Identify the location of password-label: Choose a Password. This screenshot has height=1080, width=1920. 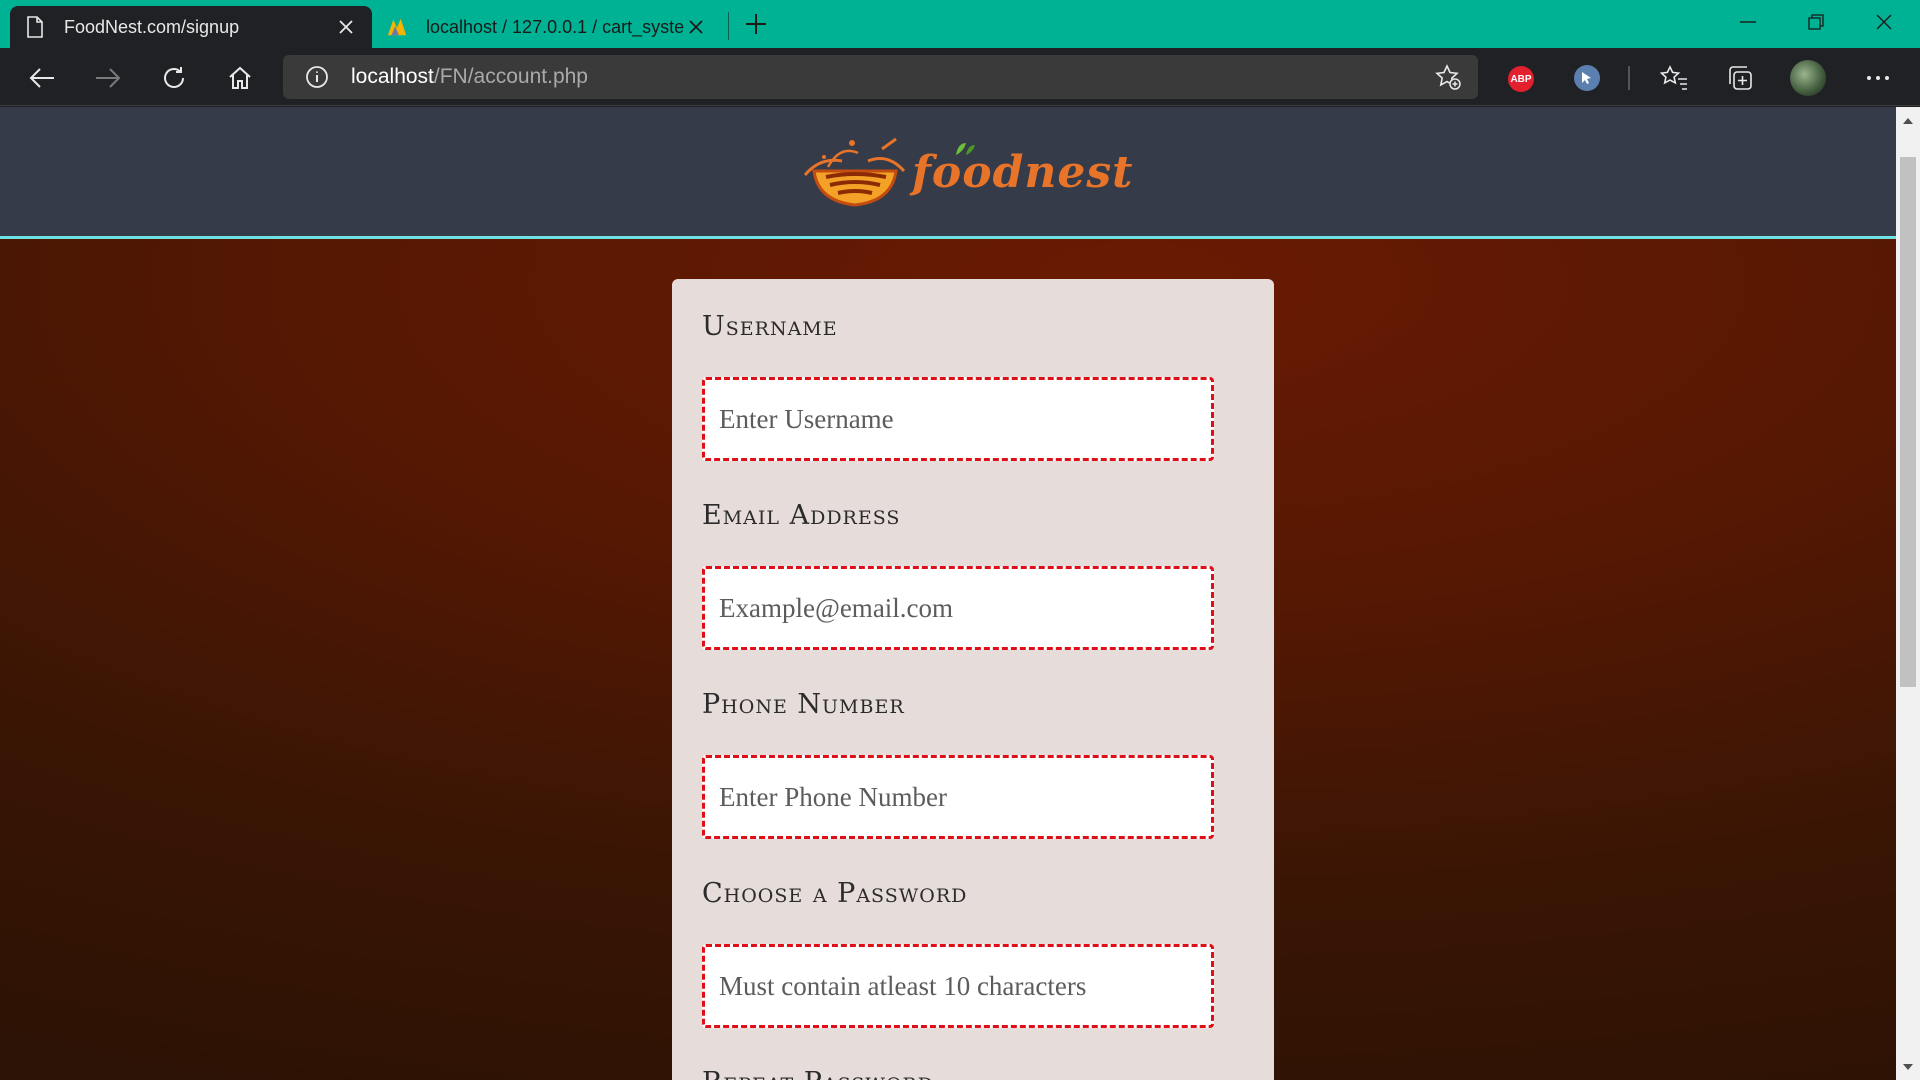
(835, 893).